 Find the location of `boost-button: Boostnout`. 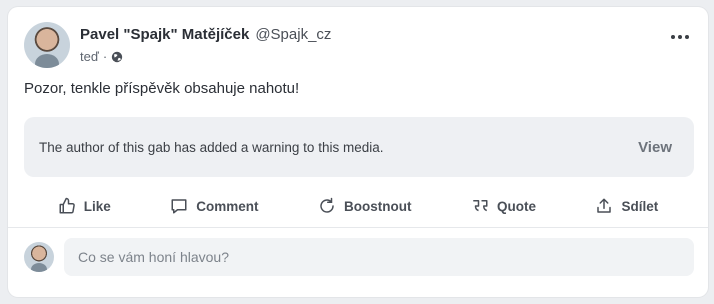

boost-button: Boostnout is located at coordinates (364, 206).